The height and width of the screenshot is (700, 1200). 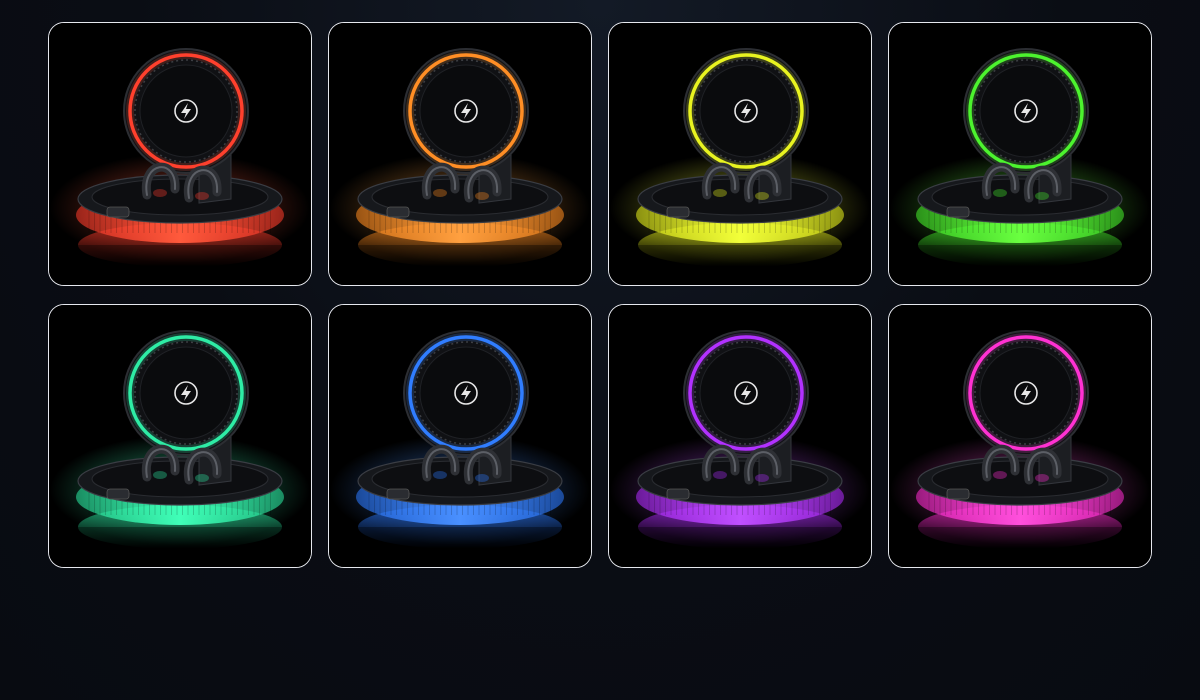 I want to click on color-variant-tile-purple, so click(x=740, y=436).